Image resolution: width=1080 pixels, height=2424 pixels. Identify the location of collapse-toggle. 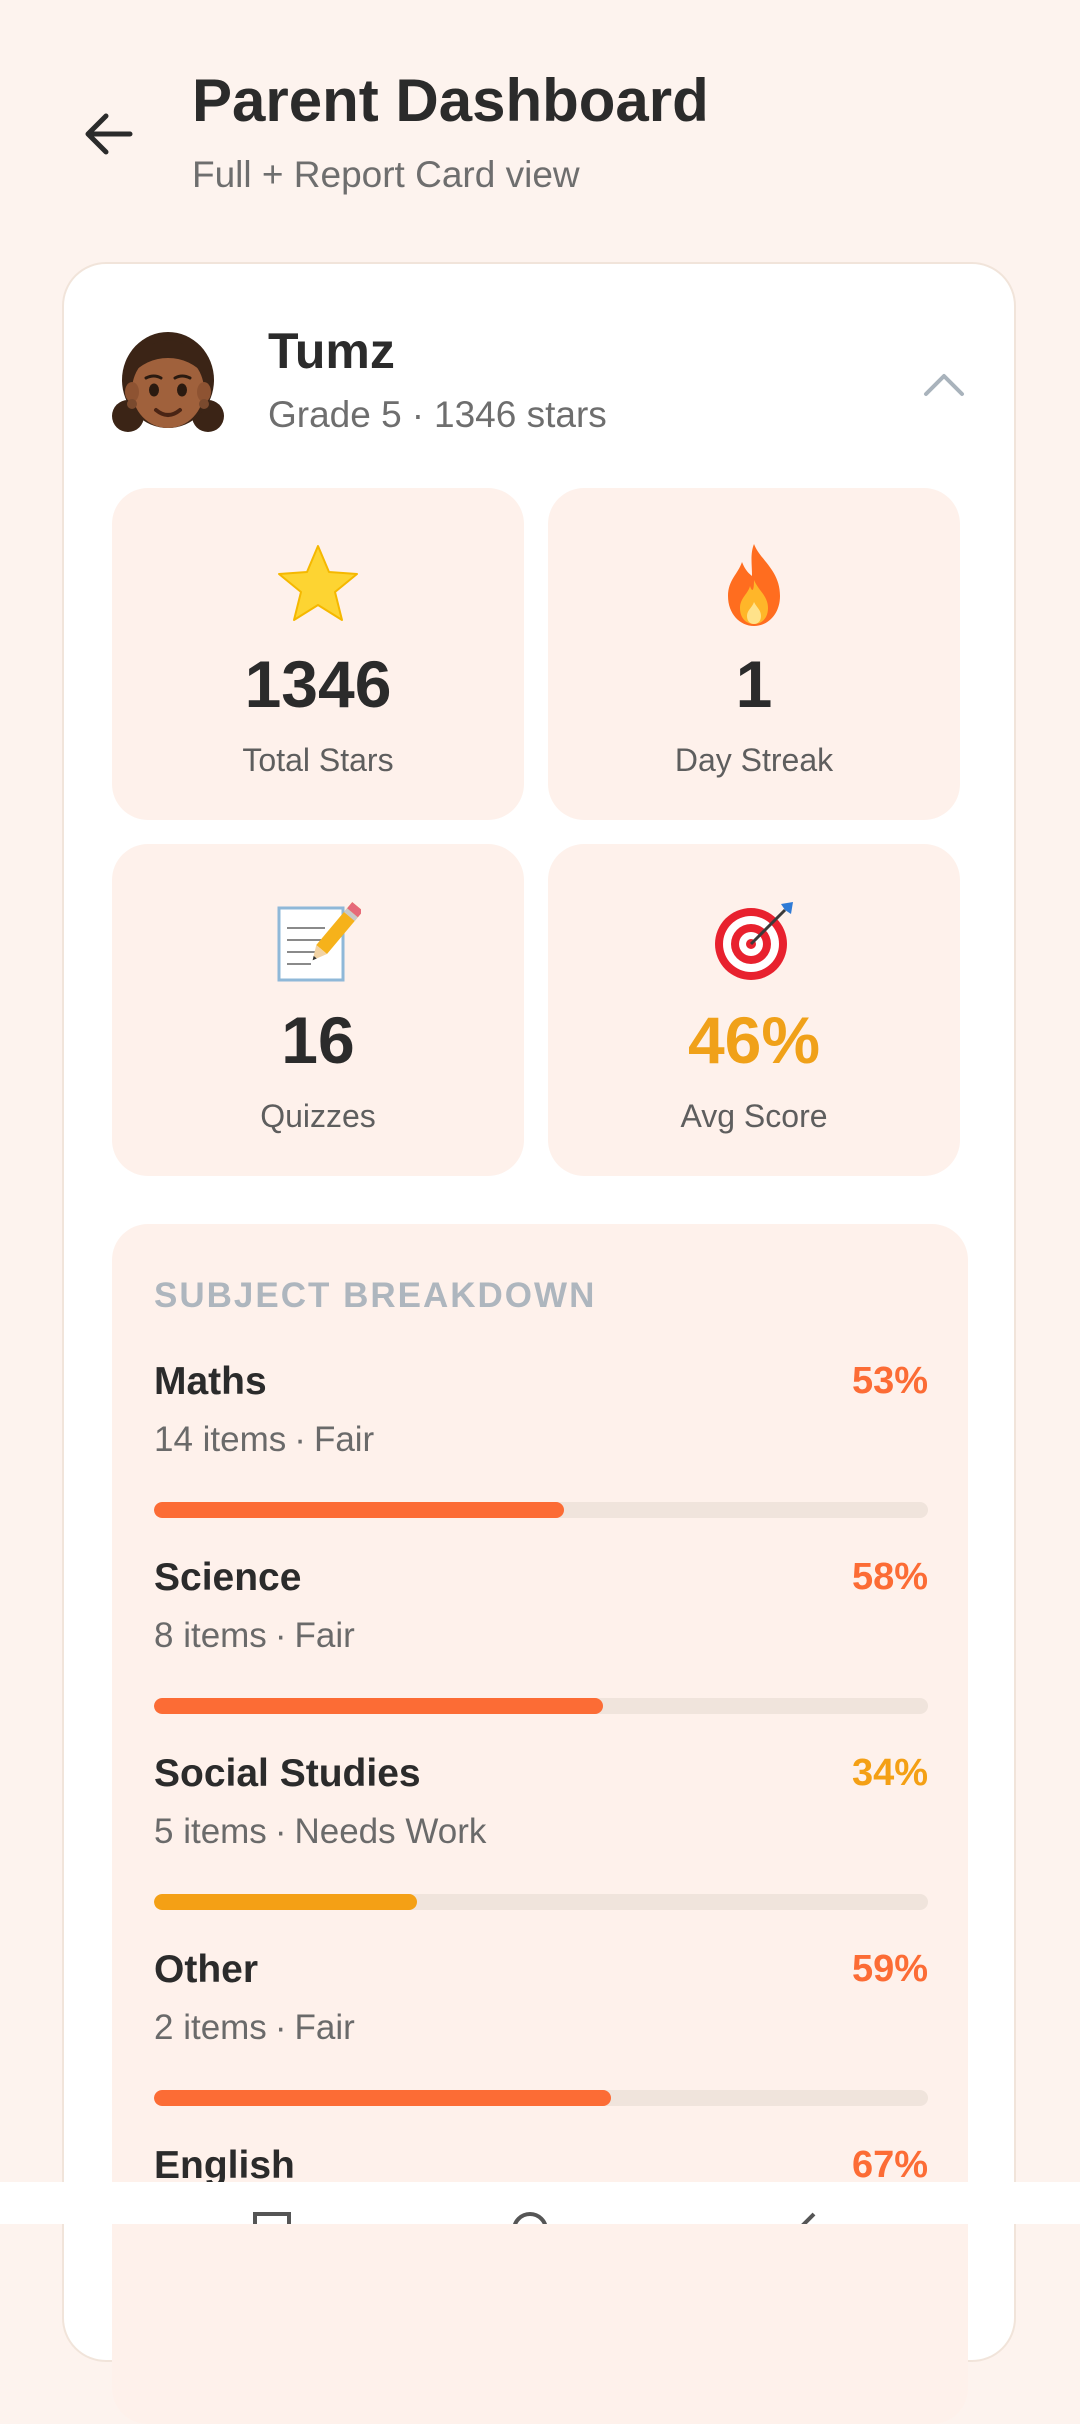
(944, 384).